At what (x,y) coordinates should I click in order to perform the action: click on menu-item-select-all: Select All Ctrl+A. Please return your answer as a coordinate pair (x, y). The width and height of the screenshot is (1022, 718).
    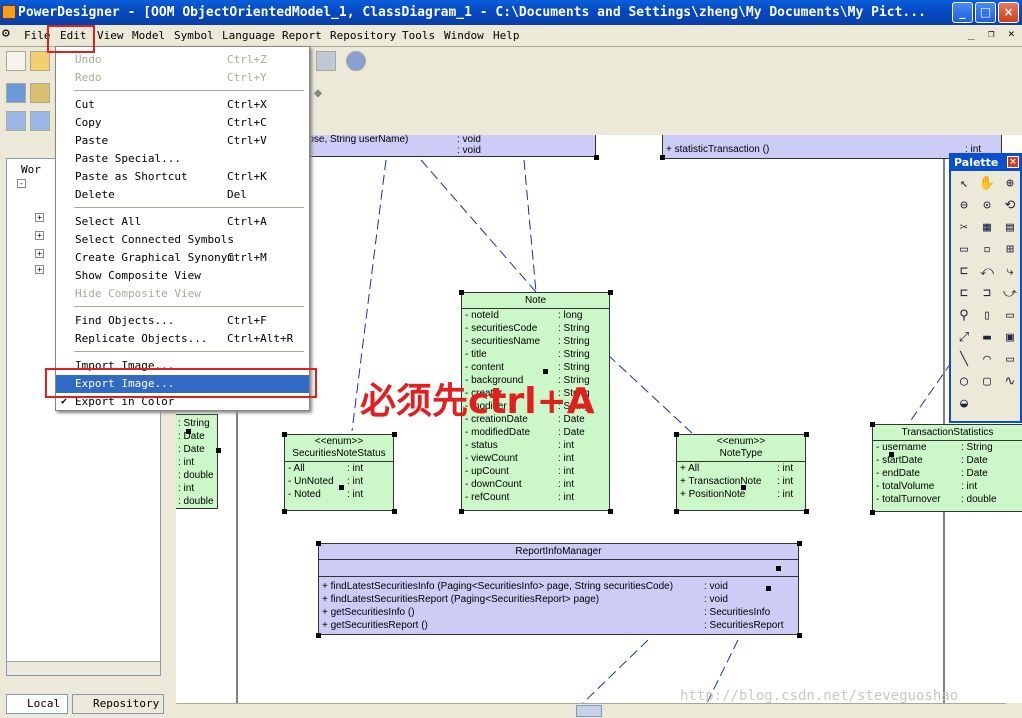
    Looking at the image, I should click on (182, 222).